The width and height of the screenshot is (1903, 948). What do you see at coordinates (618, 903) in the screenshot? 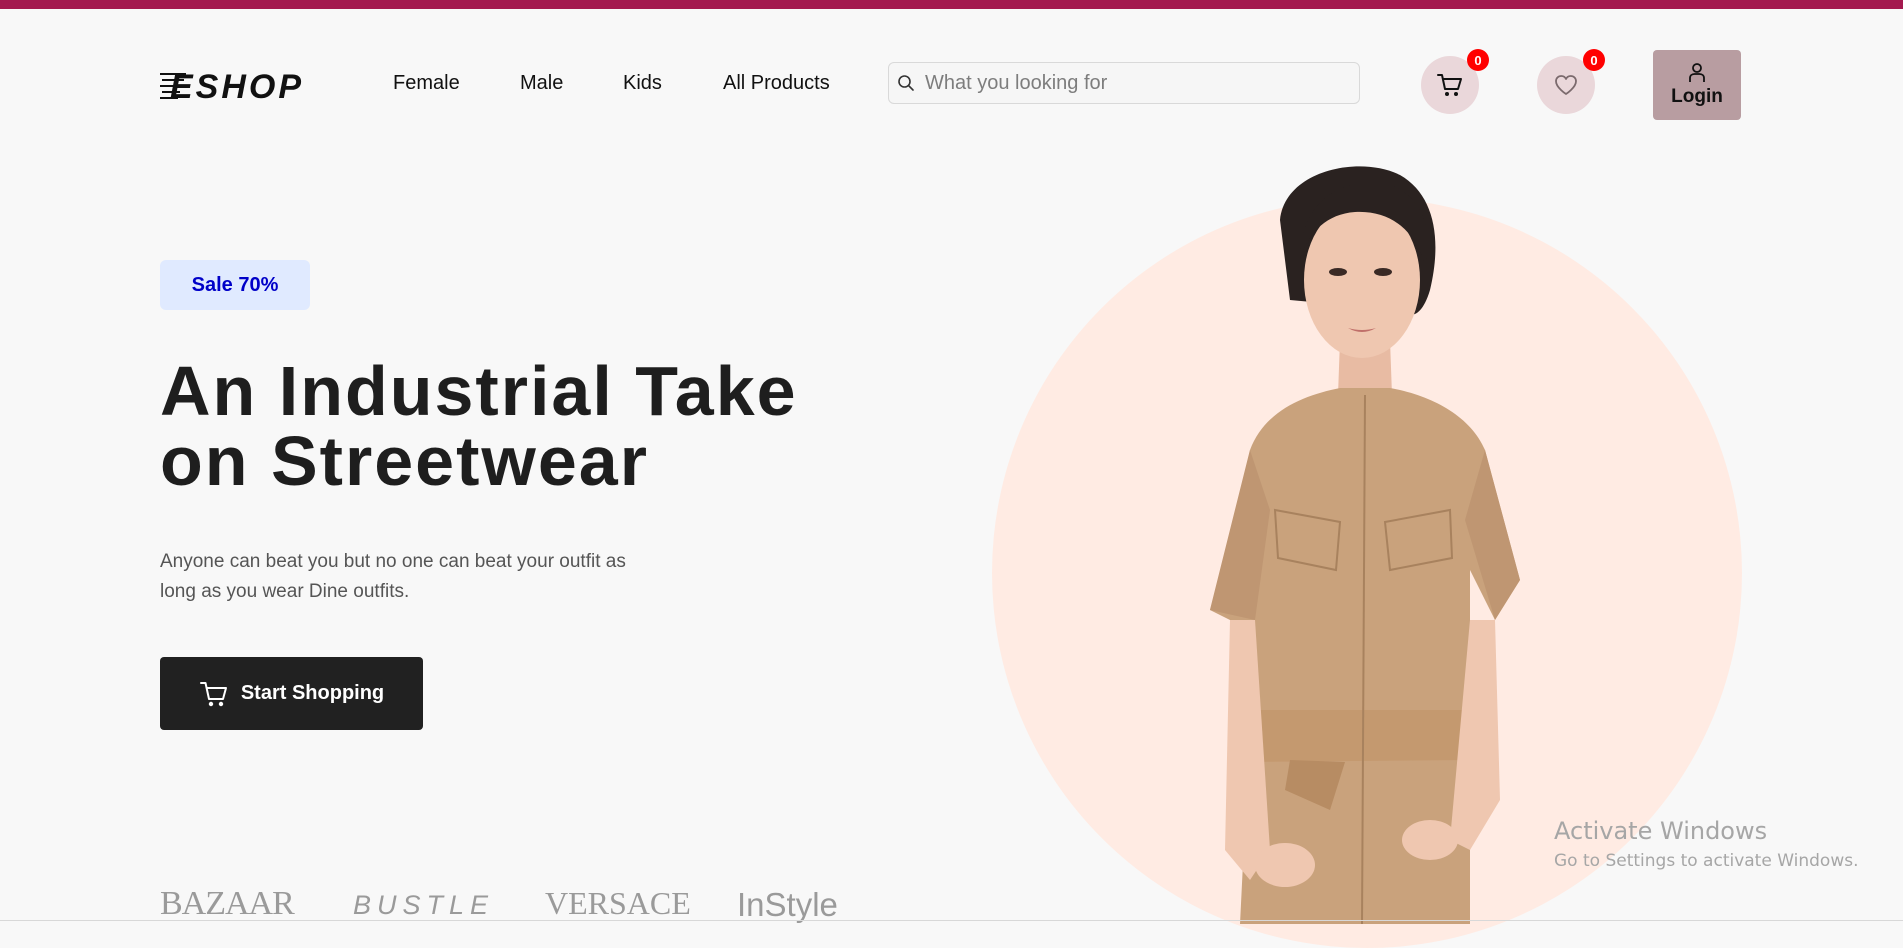
I see `brand-logo-versace: VERSACE` at bounding box center [618, 903].